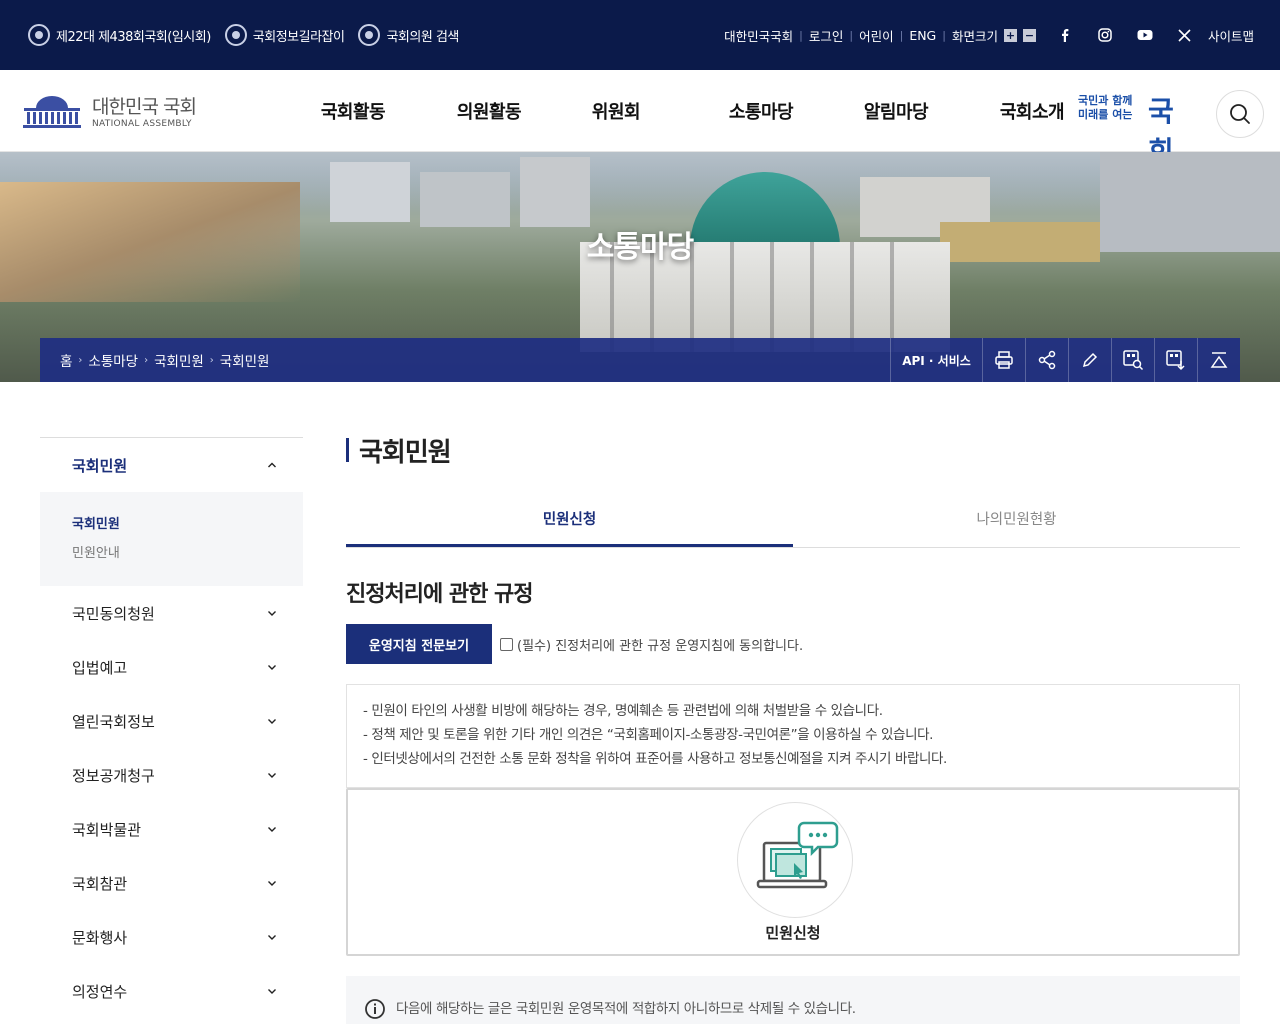 The height and width of the screenshot is (1024, 1280). Describe the element at coordinates (795, 860) in the screenshot. I see `petition-laptop-icon` at that location.